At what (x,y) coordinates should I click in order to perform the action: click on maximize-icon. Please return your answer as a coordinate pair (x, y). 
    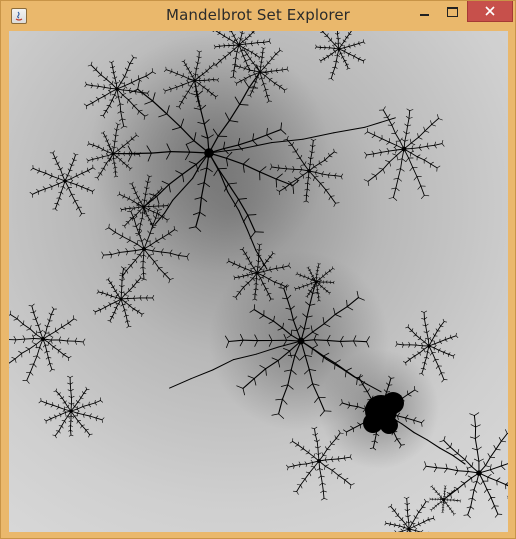
    Looking at the image, I should click on (452, 11).